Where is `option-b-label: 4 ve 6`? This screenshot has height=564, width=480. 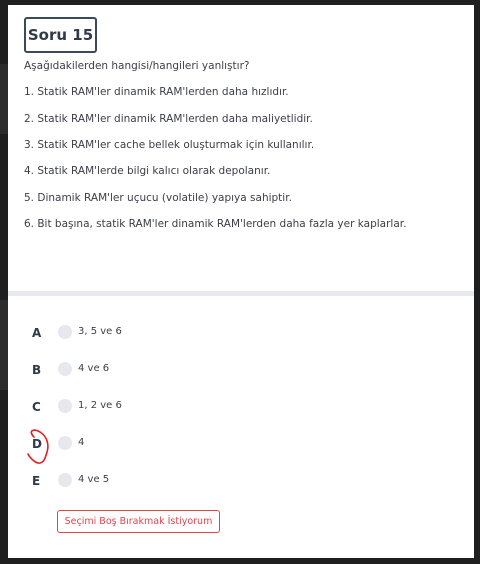
option-b-label: 4 ve 6 is located at coordinates (93, 368).